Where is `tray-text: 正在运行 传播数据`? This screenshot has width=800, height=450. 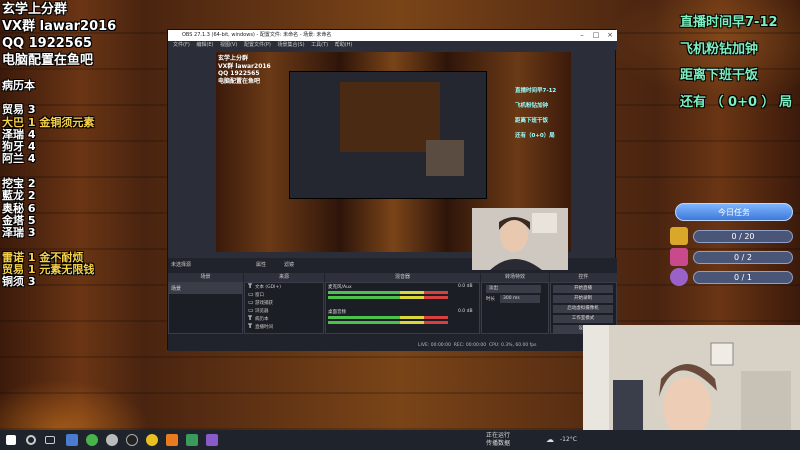 tray-text: 正在运行 传播数据 is located at coordinates (498, 440).